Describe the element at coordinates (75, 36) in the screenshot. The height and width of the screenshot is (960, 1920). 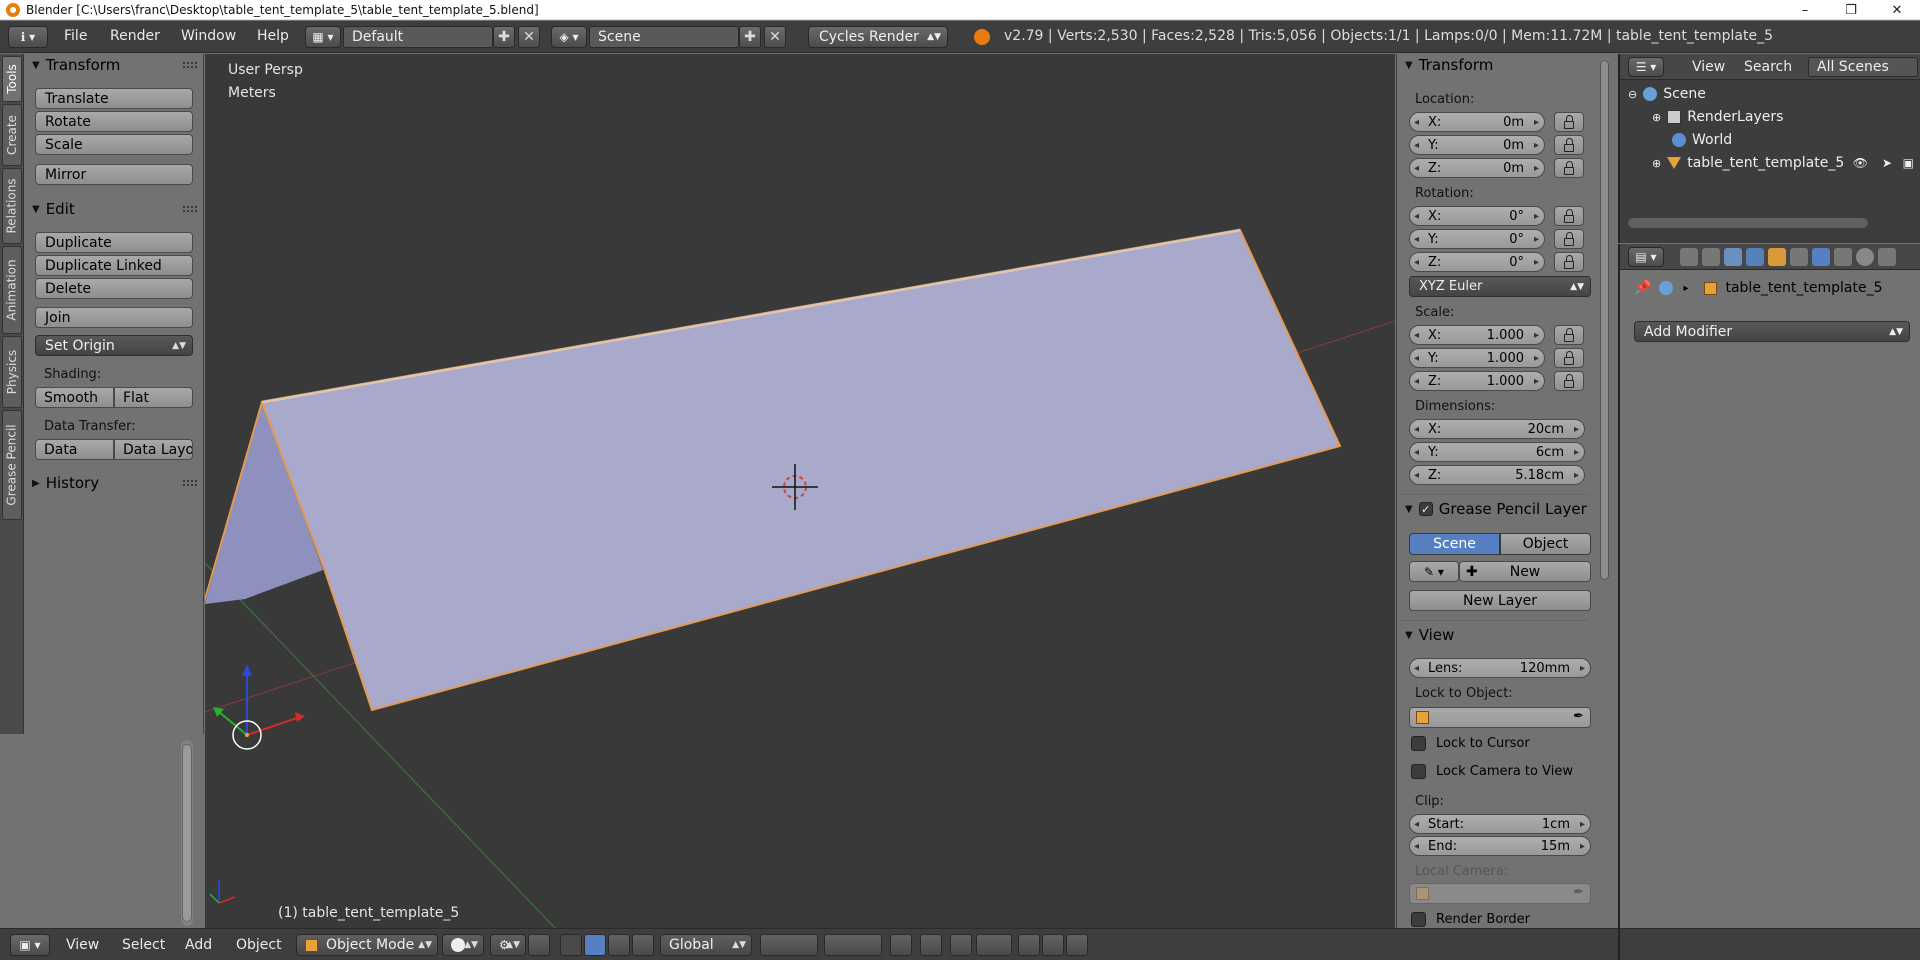
I see `menu-file: File` at that location.